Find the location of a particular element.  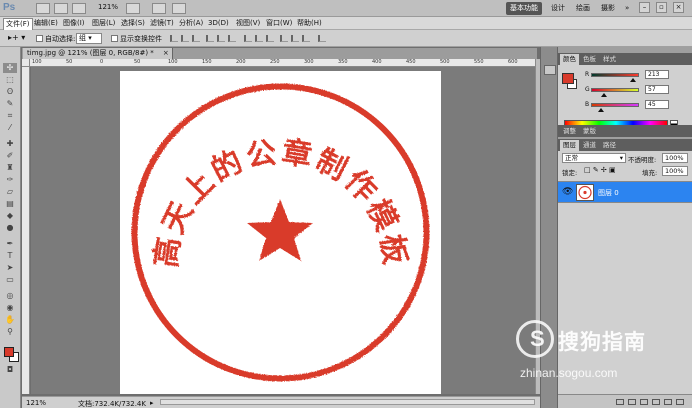

align-hcenter-icon is located at coordinates (221, 38).